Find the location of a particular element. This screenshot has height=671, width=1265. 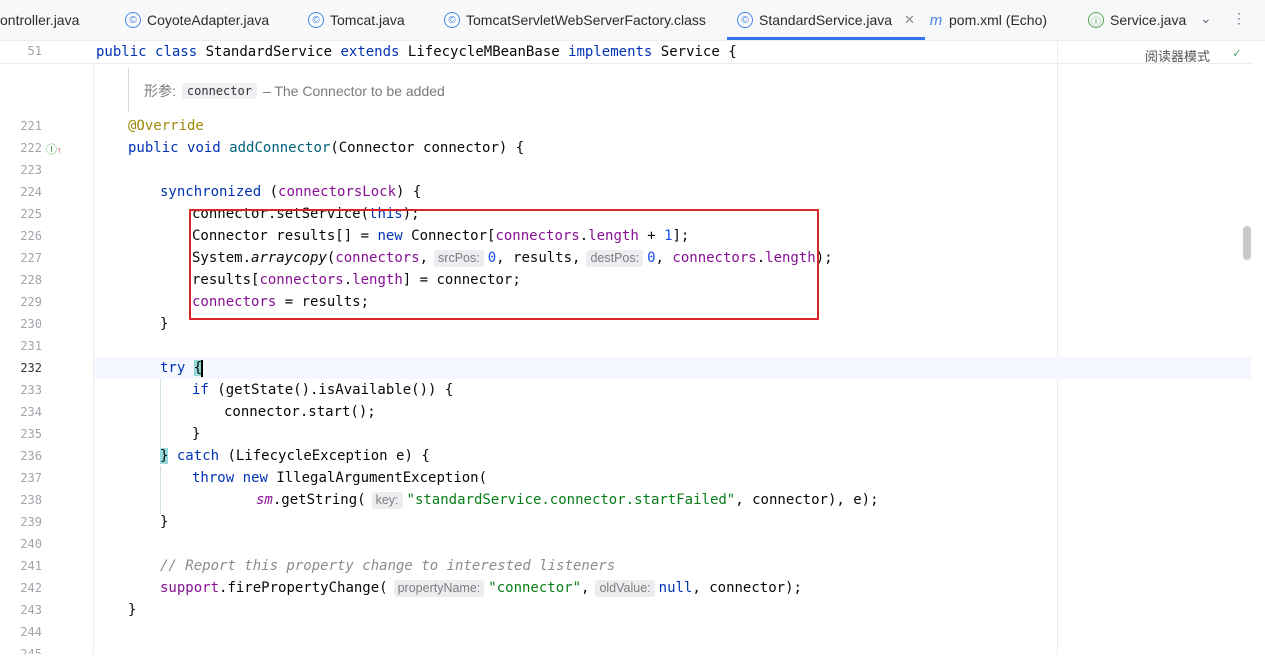

bottom-edge is located at coordinates (632, 662).